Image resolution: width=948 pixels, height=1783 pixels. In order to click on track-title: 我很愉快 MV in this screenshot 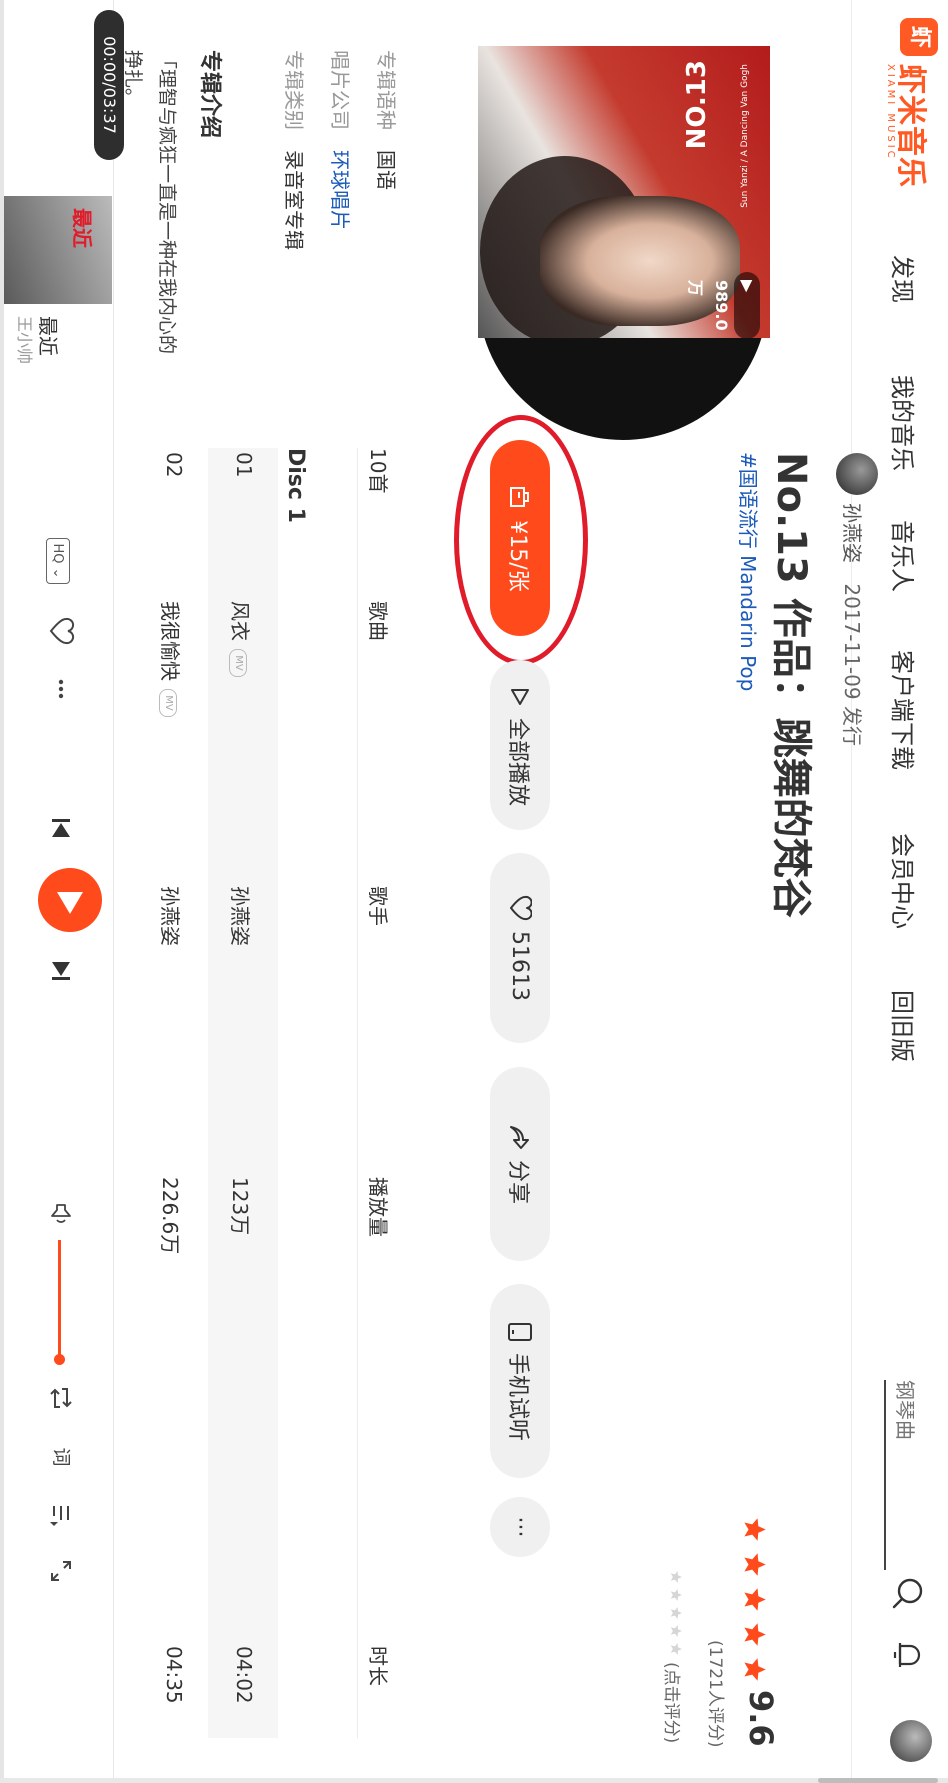, I will do `click(171, 659)`.